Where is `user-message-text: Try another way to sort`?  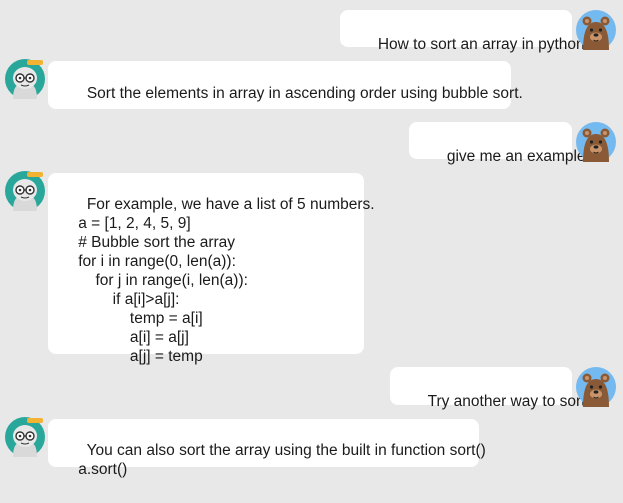
user-message-text: Try another way to sort is located at coordinates (506, 401).